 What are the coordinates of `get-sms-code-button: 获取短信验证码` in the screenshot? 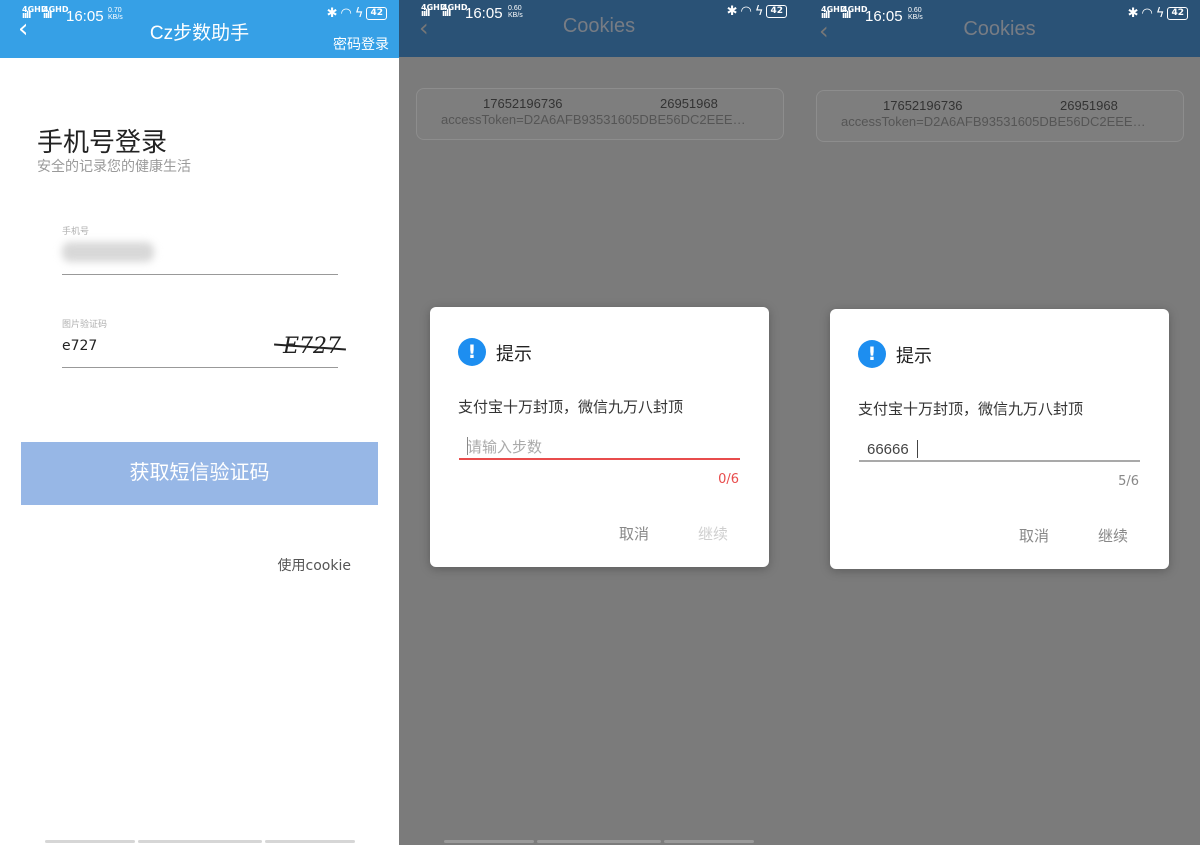 It's located at (199, 473).